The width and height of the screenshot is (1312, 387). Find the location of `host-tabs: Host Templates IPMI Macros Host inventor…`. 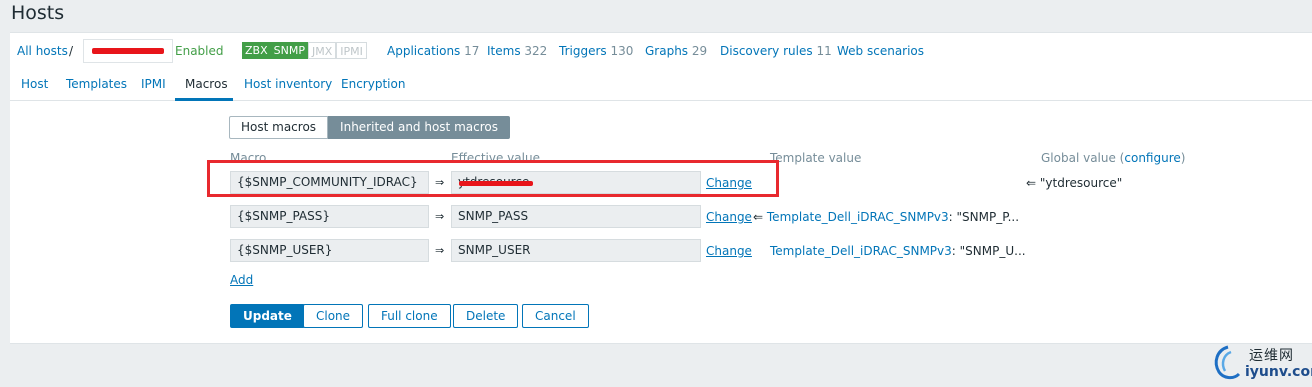

host-tabs: Host Templates IPMI Macros Host inventor… is located at coordinates (661, 84).